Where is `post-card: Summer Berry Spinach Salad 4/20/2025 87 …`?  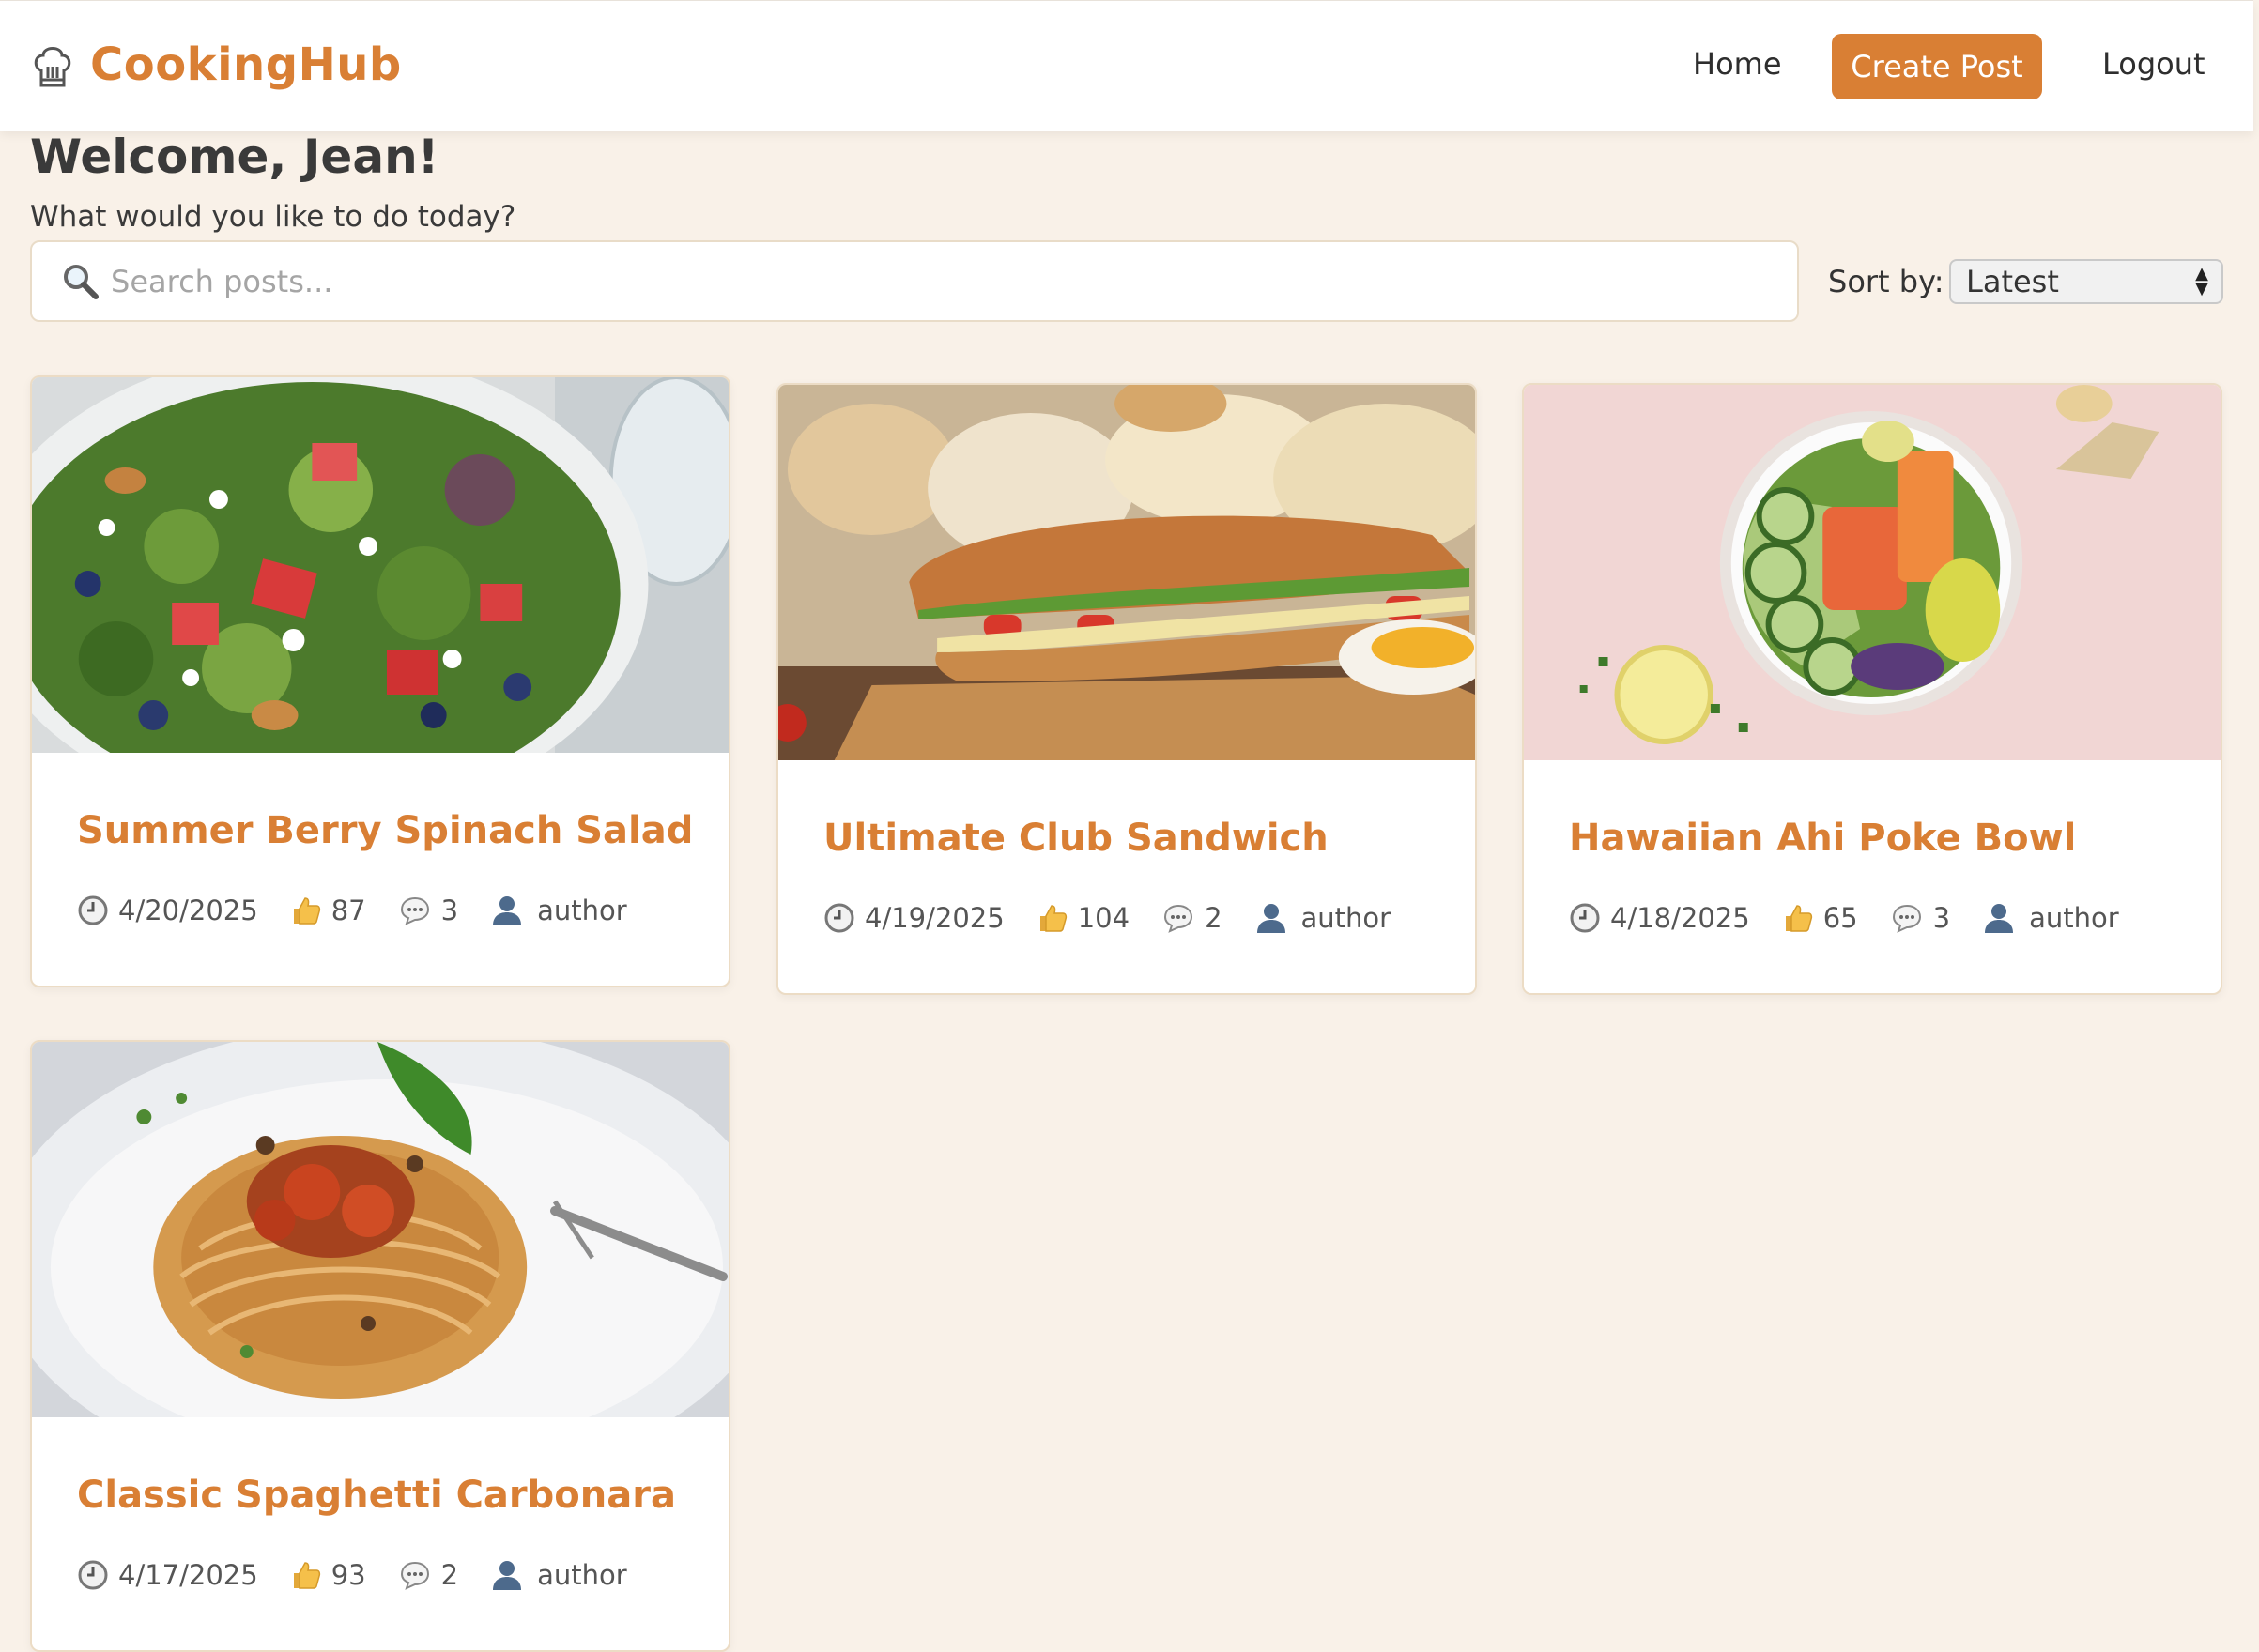
post-card: Summer Berry Spinach Salad 4/20/2025 87 … is located at coordinates (380, 681).